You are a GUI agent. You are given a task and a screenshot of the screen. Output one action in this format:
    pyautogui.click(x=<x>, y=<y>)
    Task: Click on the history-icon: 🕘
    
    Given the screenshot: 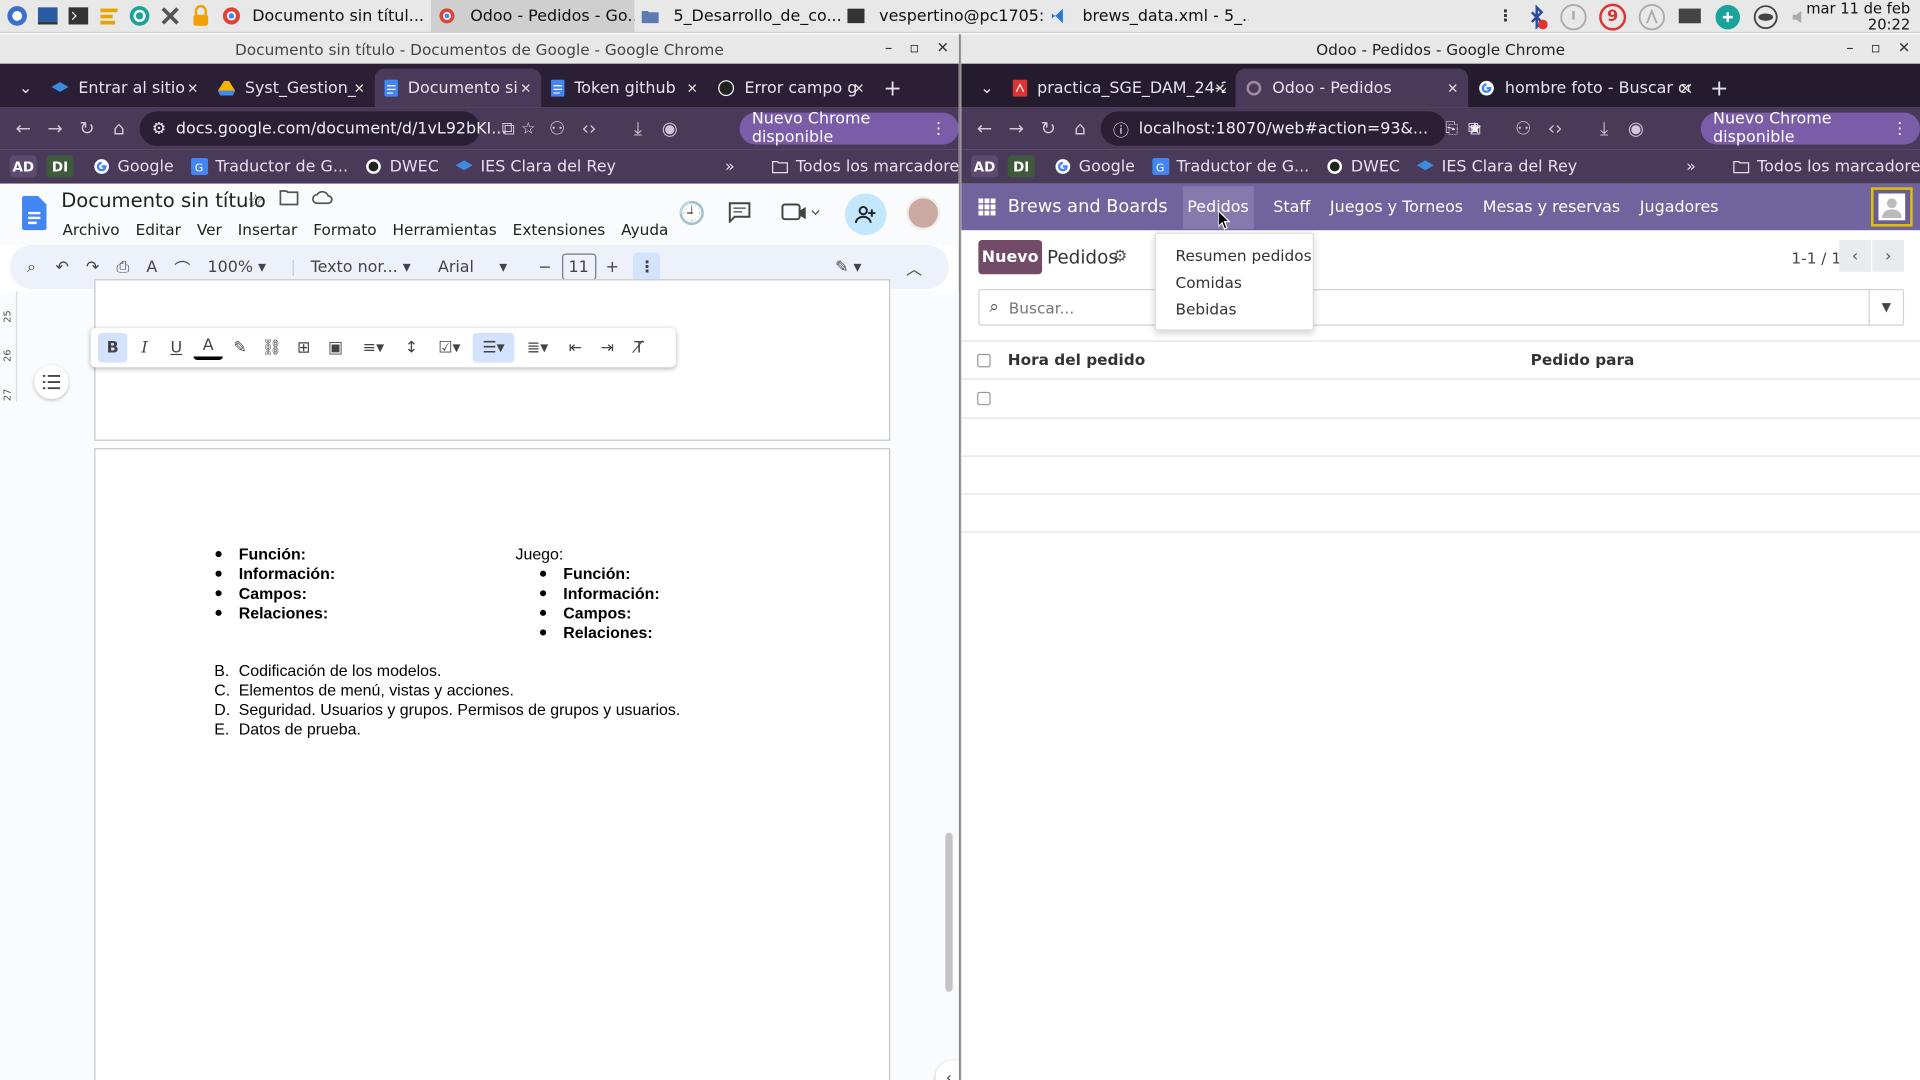 What is the action you would take?
    pyautogui.click(x=691, y=214)
    